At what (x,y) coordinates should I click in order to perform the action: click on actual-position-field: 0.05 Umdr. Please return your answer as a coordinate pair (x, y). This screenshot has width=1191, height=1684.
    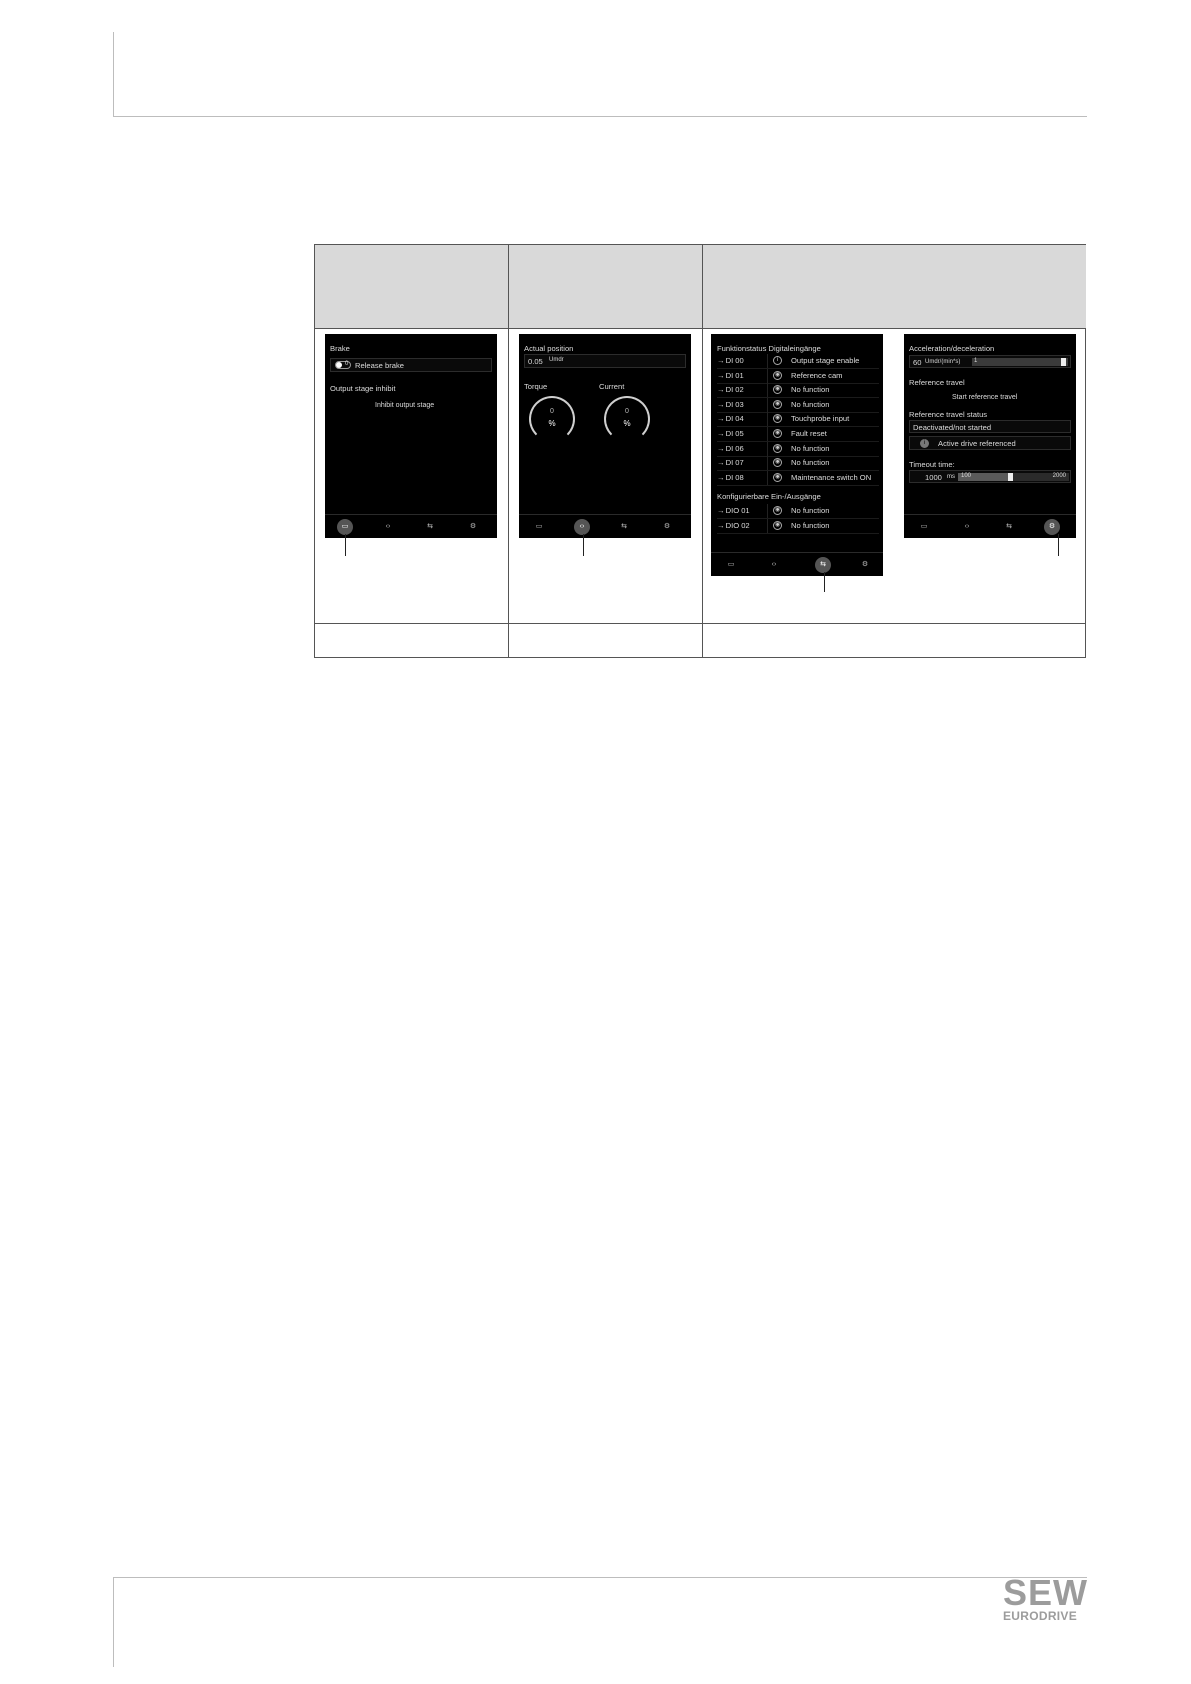
    Looking at the image, I should click on (605, 361).